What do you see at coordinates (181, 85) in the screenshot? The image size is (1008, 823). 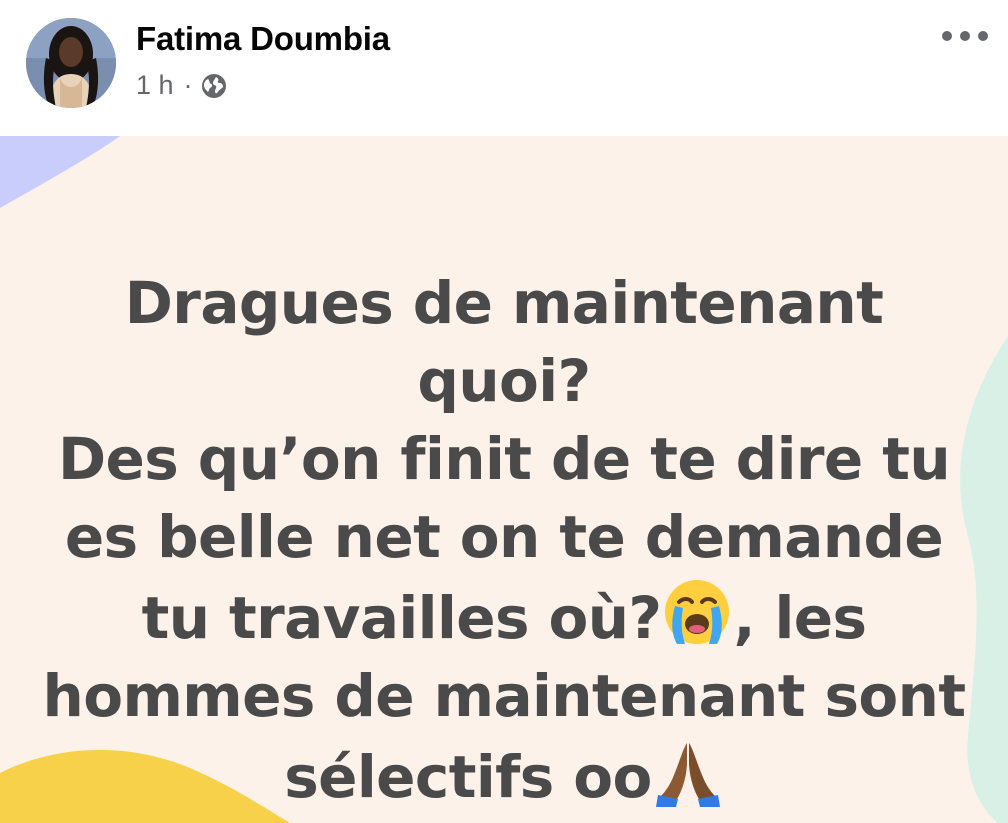 I see `post-meta: 1 h ·` at bounding box center [181, 85].